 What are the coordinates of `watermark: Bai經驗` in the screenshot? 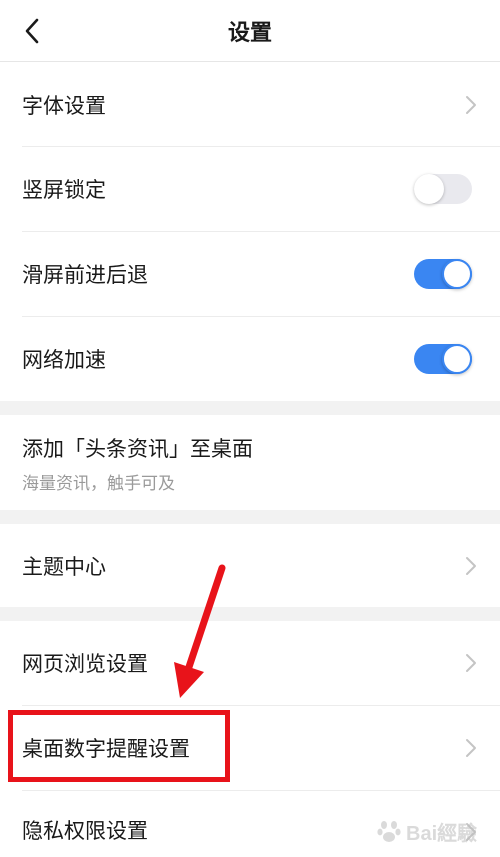 It's located at (435, 831).